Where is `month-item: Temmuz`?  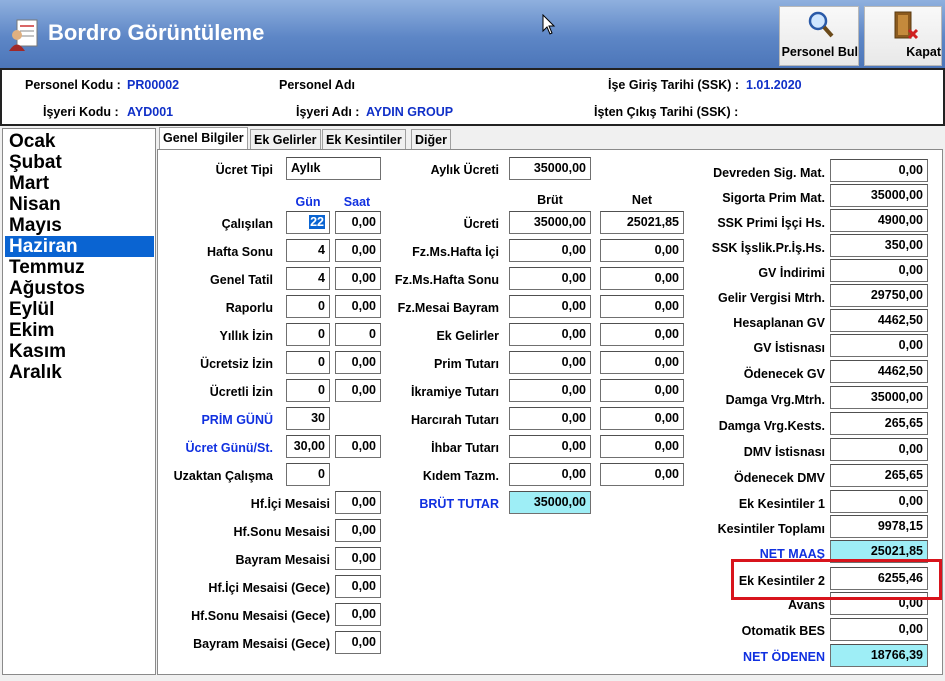 month-item: Temmuz is located at coordinates (79, 267).